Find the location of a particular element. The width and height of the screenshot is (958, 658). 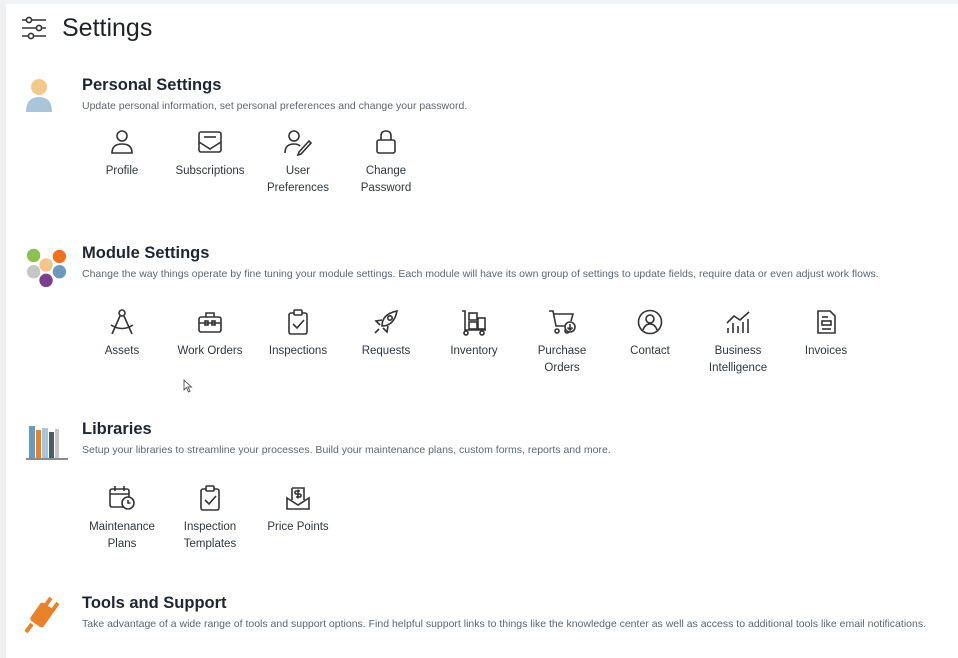

settings-item-work-orders: Work Orders is located at coordinates (210, 342).